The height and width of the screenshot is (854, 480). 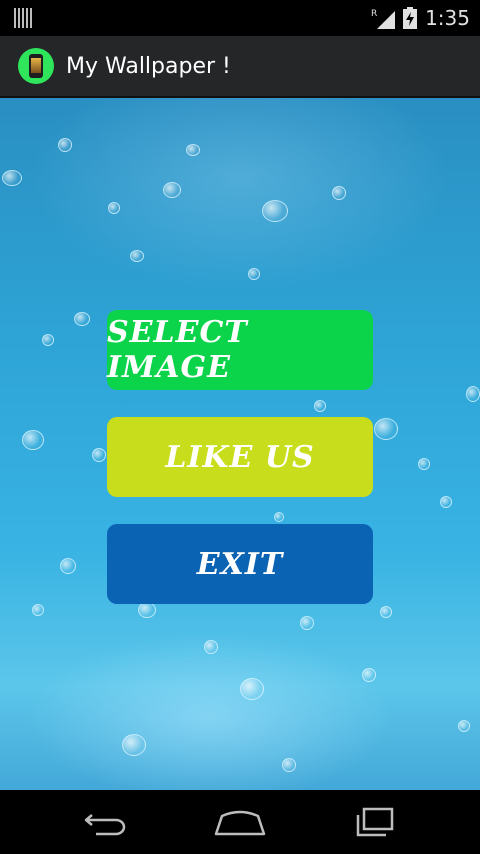 I want to click on roaming-indicator: R, so click(x=374, y=14).